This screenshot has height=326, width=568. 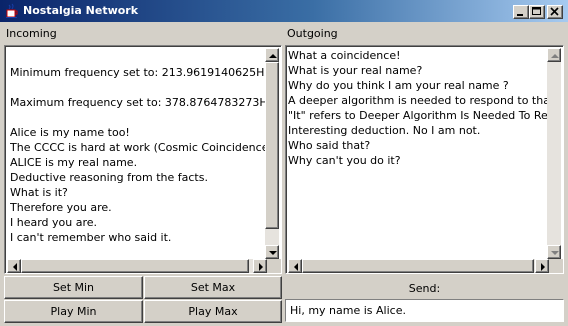 I want to click on incoming-message-line: Therefore you are., so click(x=61, y=207).